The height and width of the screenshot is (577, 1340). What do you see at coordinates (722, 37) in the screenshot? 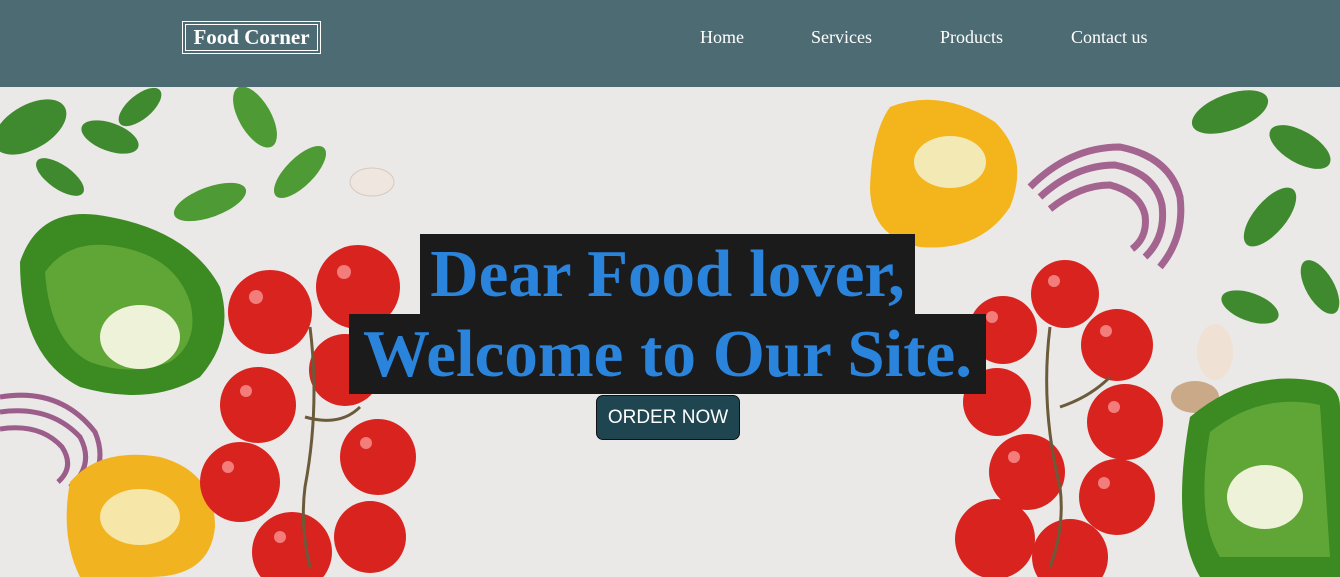
I see `nav-link-home: Home` at bounding box center [722, 37].